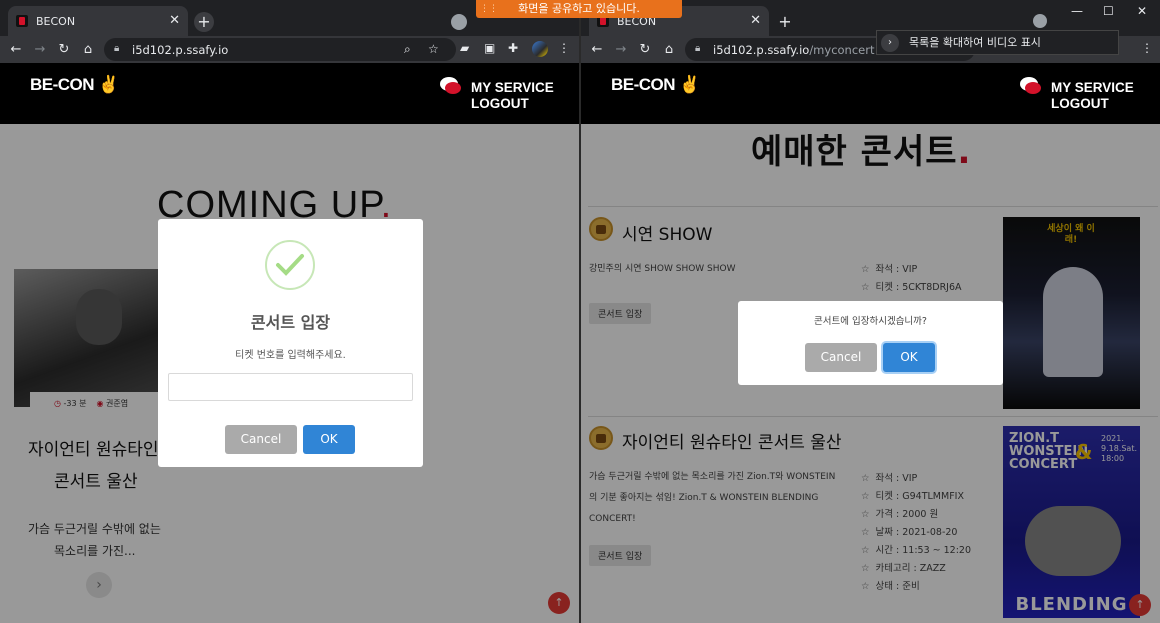 Image resolution: width=1160 pixels, height=623 pixels. What do you see at coordinates (489, 9) in the screenshot?
I see `drag-grip-icon: ⋮⋮` at bounding box center [489, 9].